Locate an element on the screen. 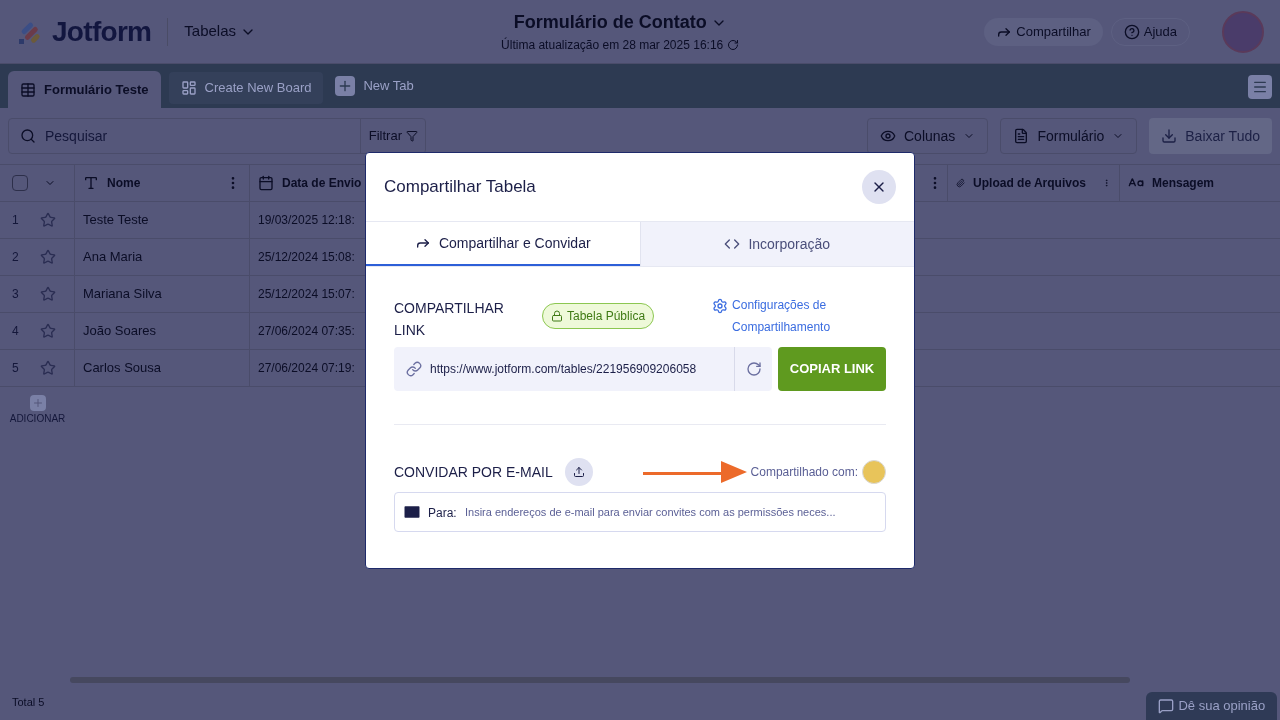 The height and width of the screenshot is (720, 1280). table-cell-text: Ana Maria is located at coordinates (113, 257).